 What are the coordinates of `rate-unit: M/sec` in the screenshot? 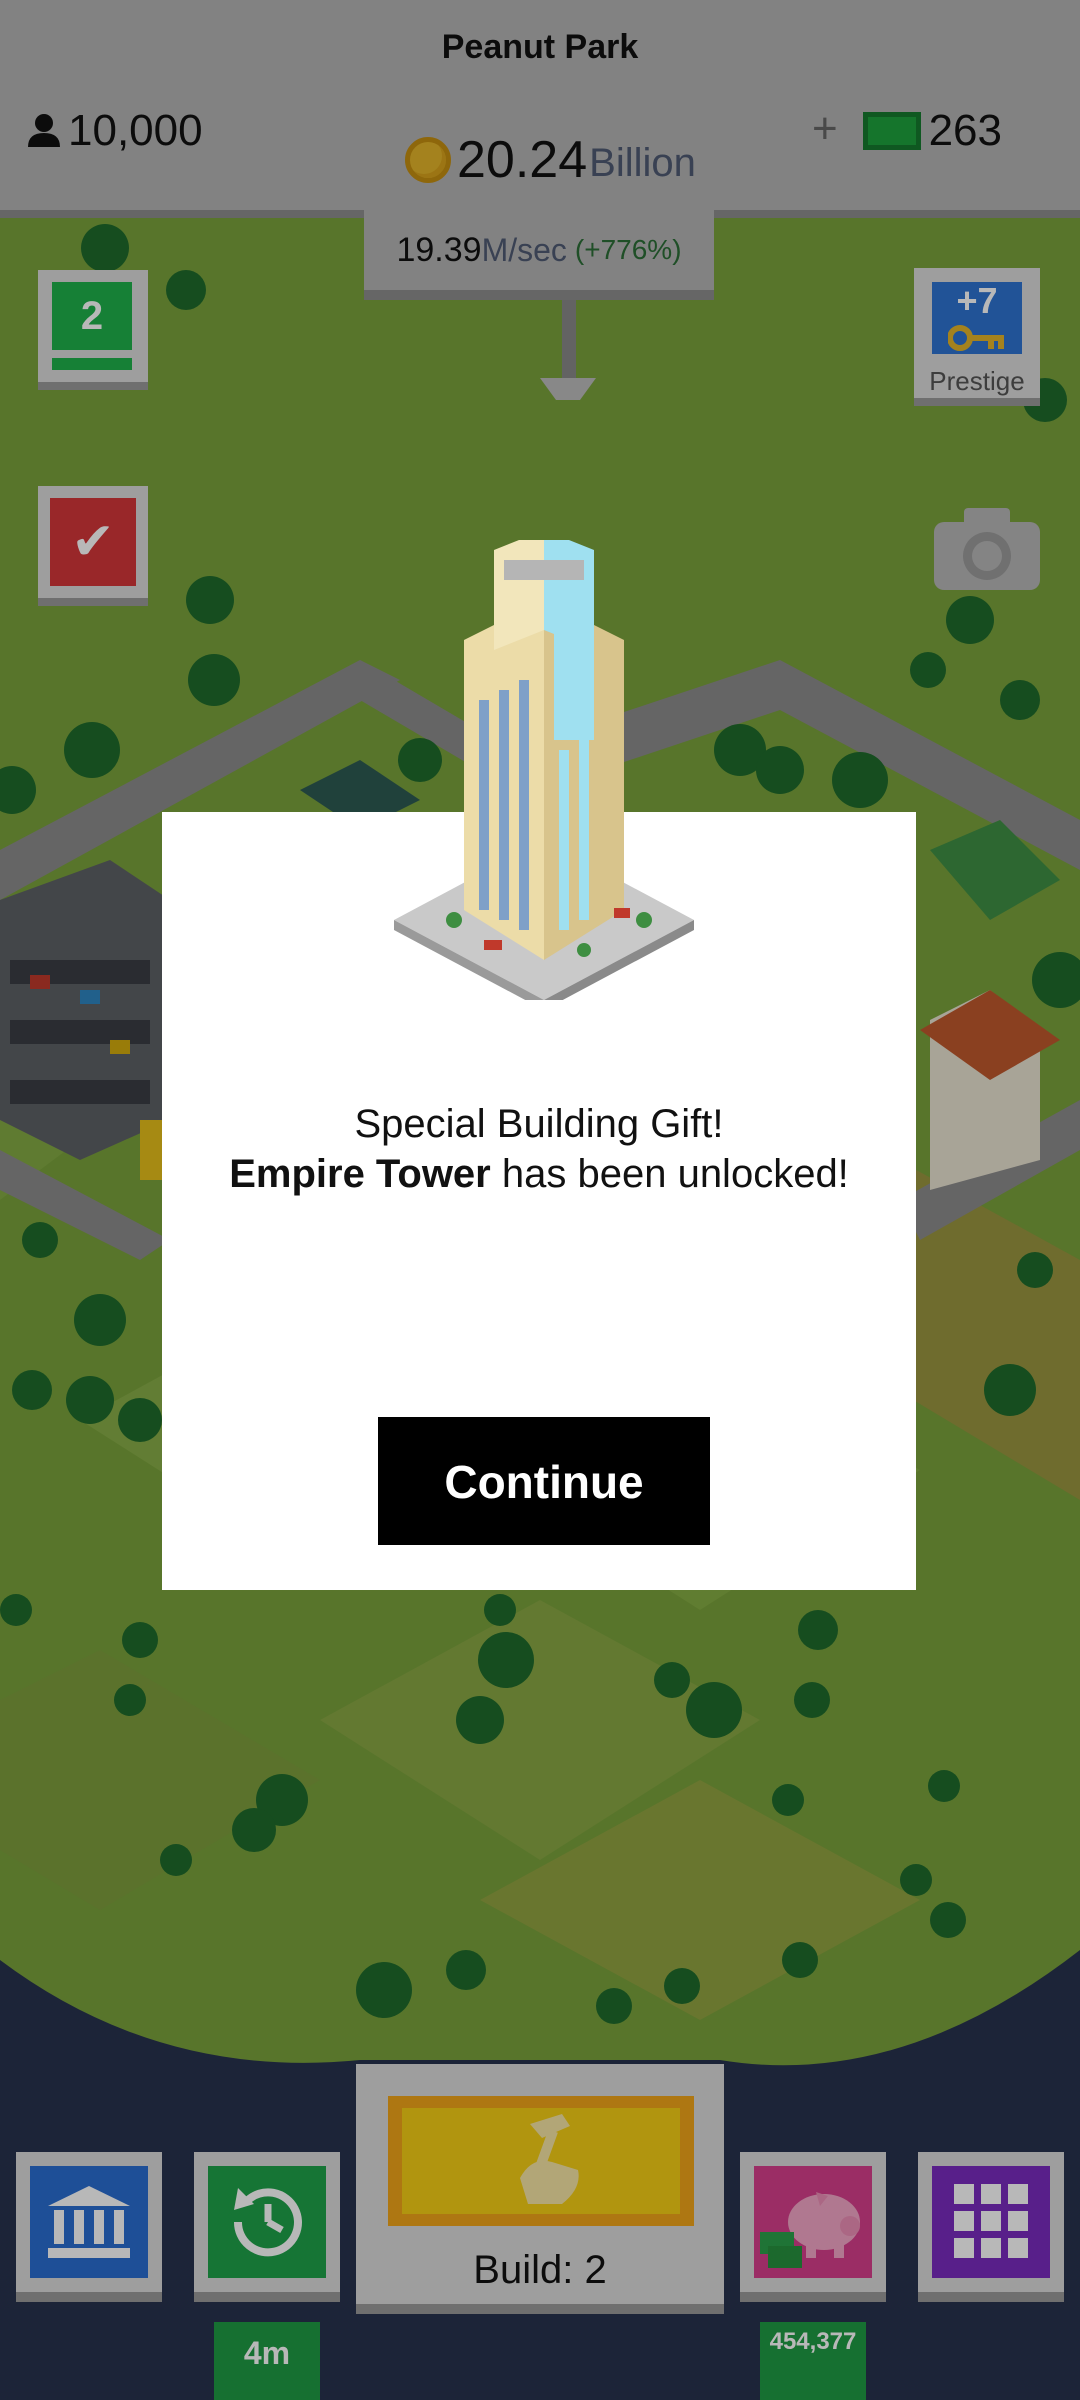 It's located at (524, 249).